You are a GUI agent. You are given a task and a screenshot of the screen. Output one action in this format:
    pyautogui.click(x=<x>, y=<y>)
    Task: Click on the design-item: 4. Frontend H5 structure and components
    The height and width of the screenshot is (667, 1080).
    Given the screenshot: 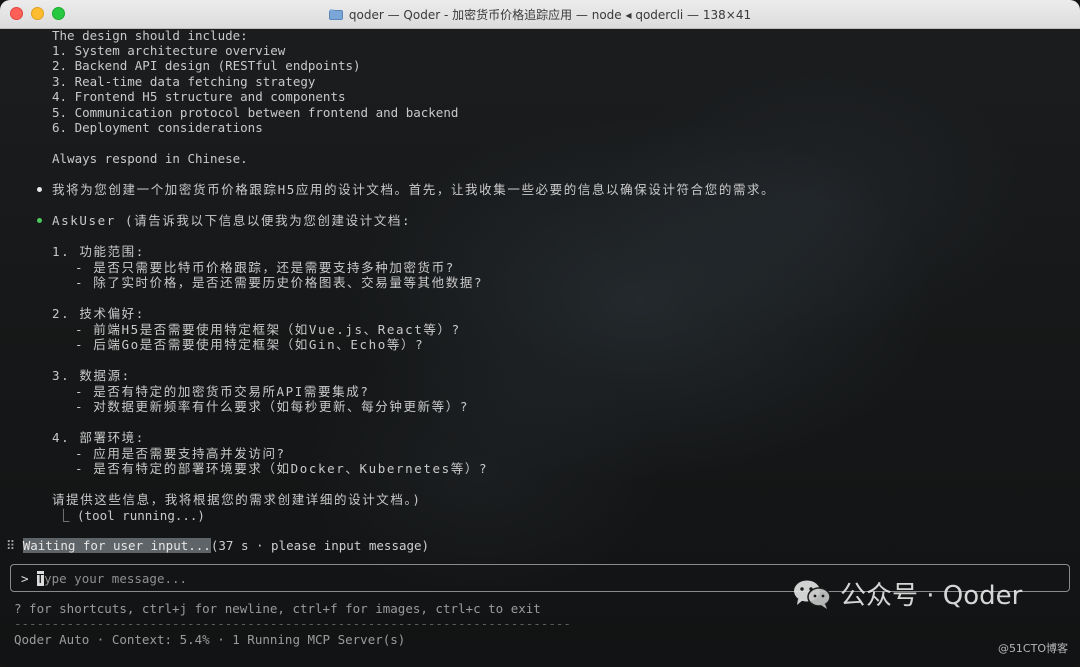 What is the action you would take?
    pyautogui.click(x=199, y=96)
    